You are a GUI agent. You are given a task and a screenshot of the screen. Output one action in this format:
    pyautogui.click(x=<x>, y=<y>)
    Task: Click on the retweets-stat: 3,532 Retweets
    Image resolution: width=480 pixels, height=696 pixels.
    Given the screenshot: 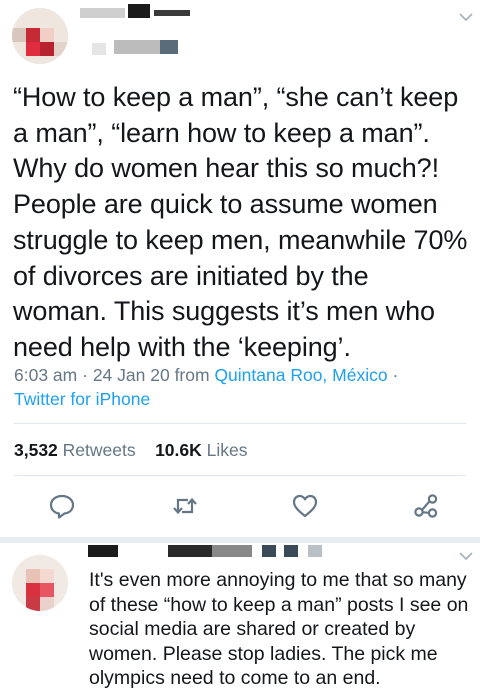 What is the action you would take?
    pyautogui.click(x=75, y=450)
    